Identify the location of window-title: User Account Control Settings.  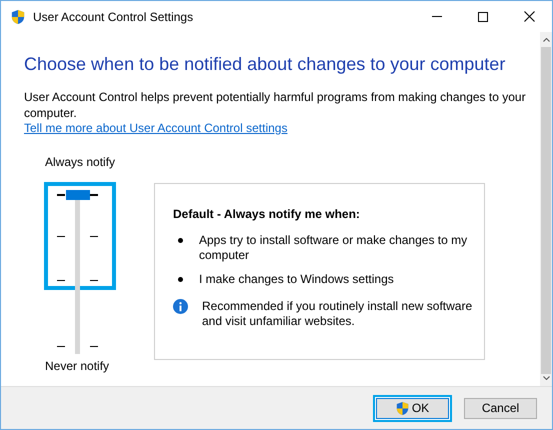
(113, 17).